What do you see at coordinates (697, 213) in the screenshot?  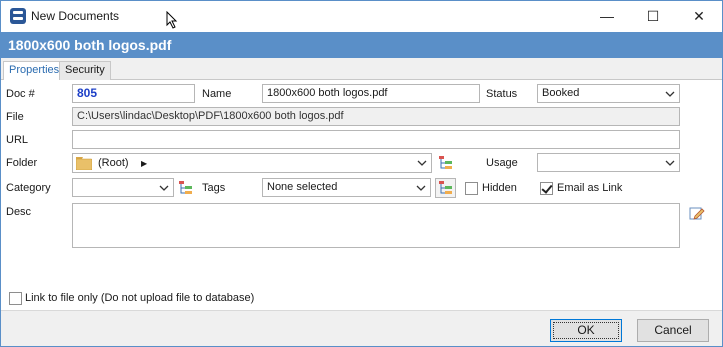 I see `edit-icon` at bounding box center [697, 213].